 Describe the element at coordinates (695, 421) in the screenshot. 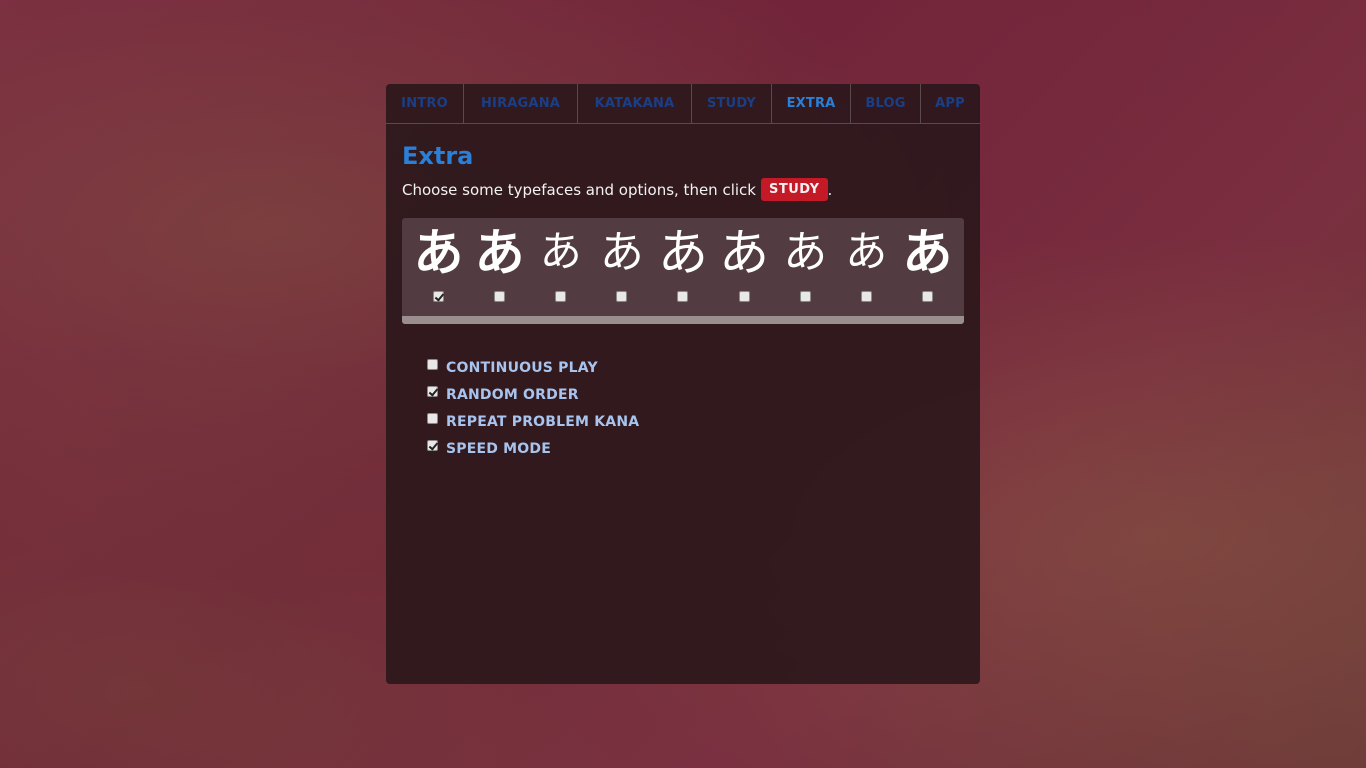

I see `option-repeat-problem-kana: REPEAT PROBLEM KANA` at that location.